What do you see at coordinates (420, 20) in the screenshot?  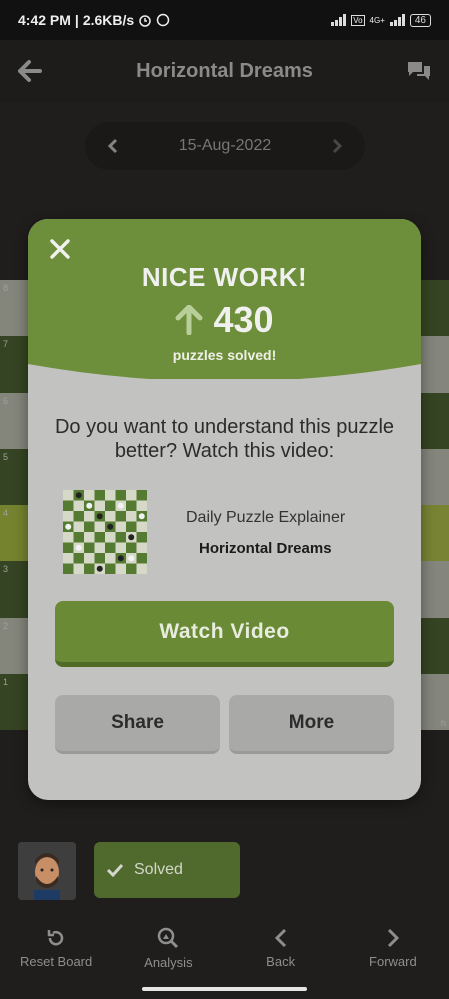 I see `battery-icon: 46` at bounding box center [420, 20].